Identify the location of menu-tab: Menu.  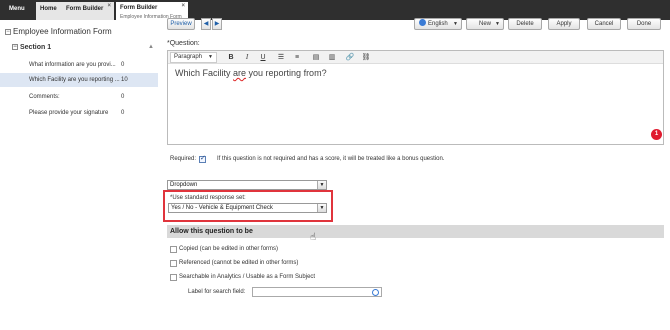
(18, 10).